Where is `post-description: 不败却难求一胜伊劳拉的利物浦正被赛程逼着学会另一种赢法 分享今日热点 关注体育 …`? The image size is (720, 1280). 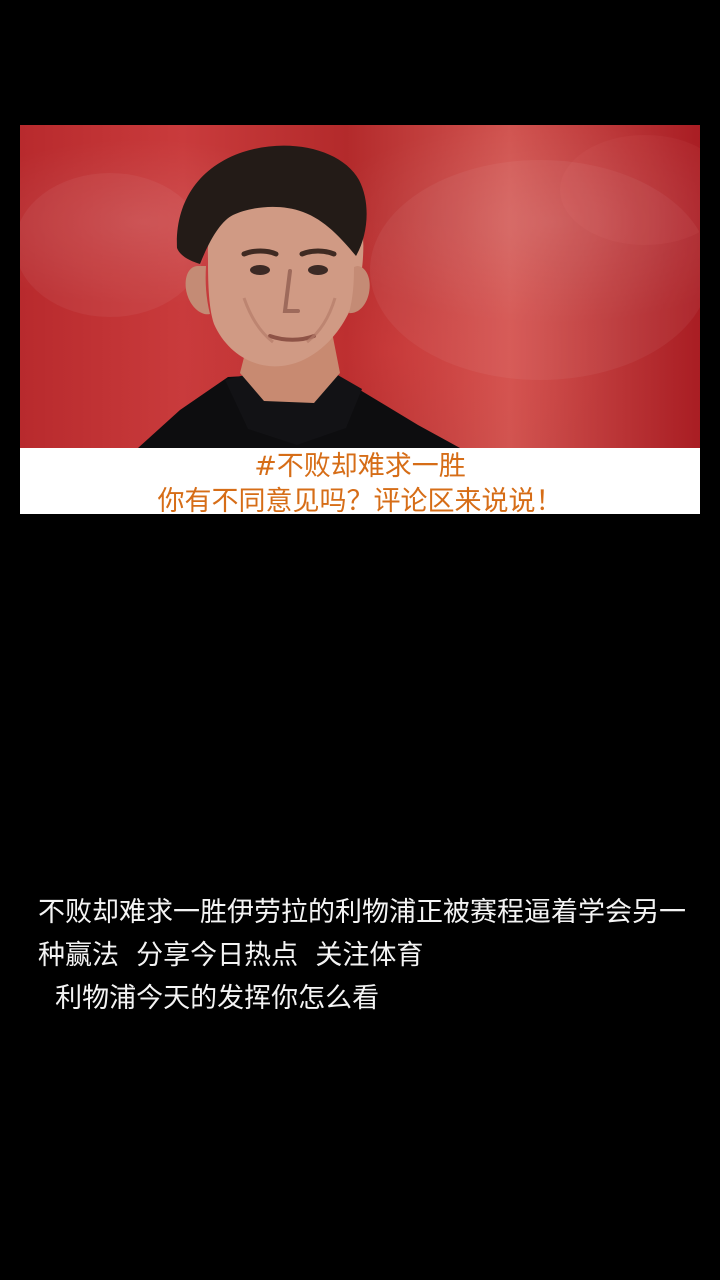
post-description: 不败却难求一胜伊劳拉的利物浦正被赛程逼着学会另一种赢法 分享今日热点 关注体育 … is located at coordinates (362, 955).